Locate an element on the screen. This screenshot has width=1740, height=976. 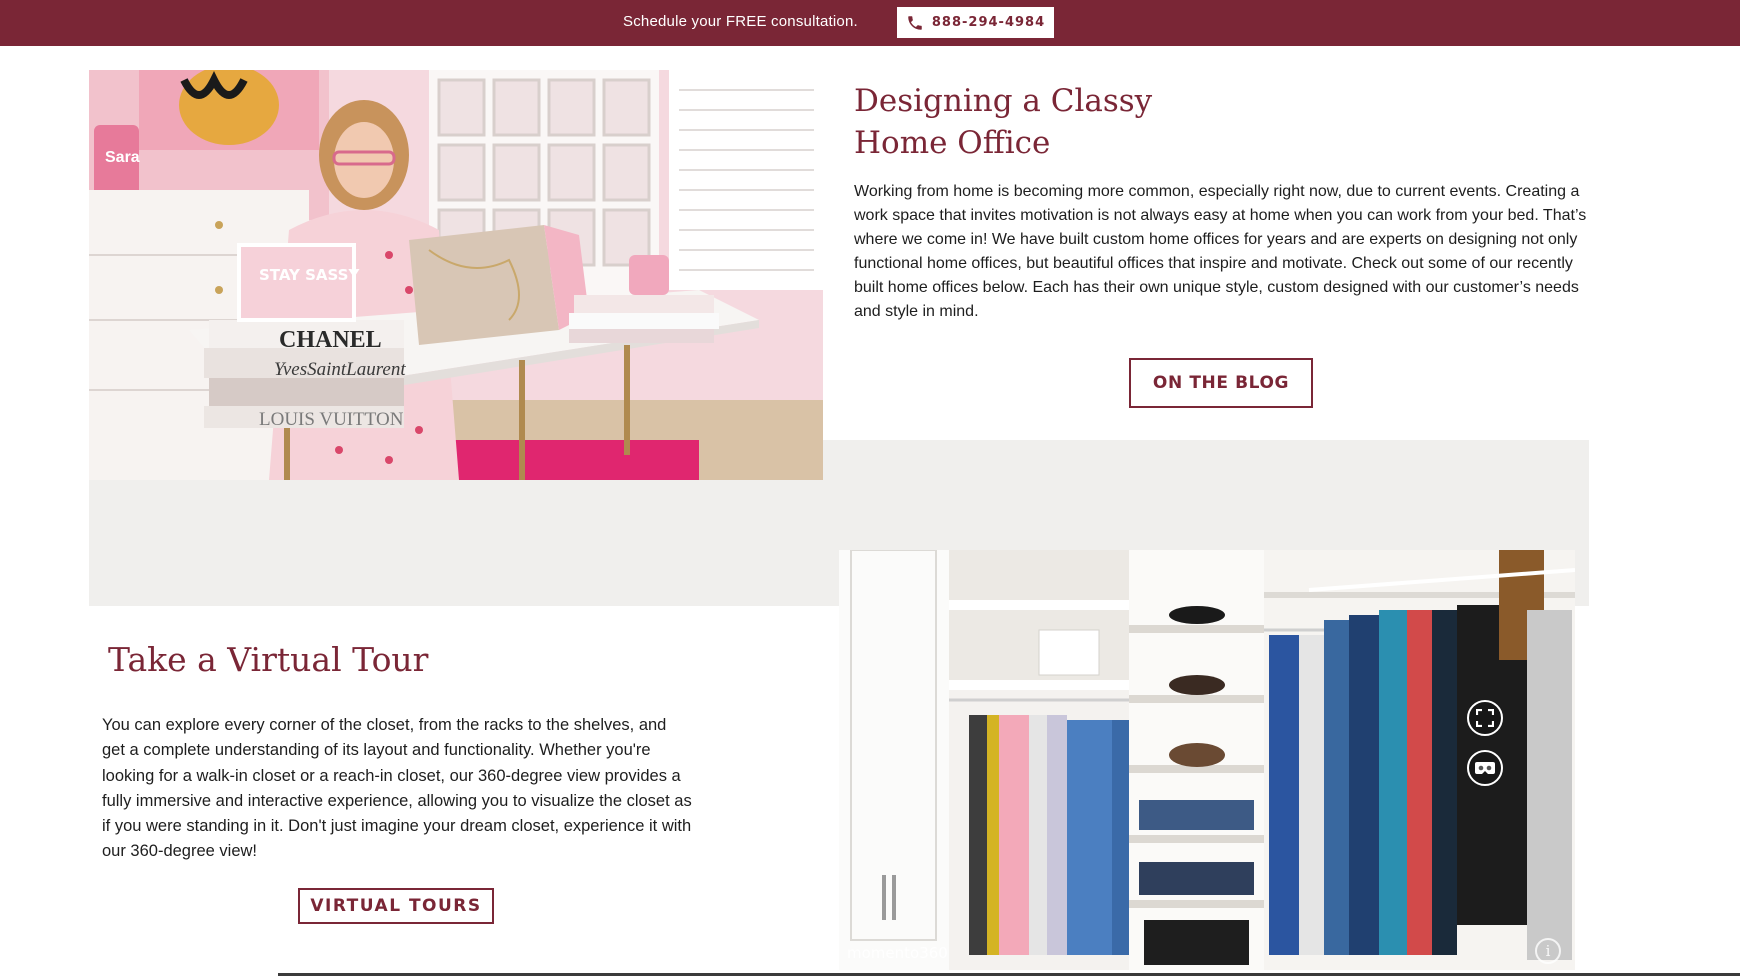
phone-icon is located at coordinates (915, 22).